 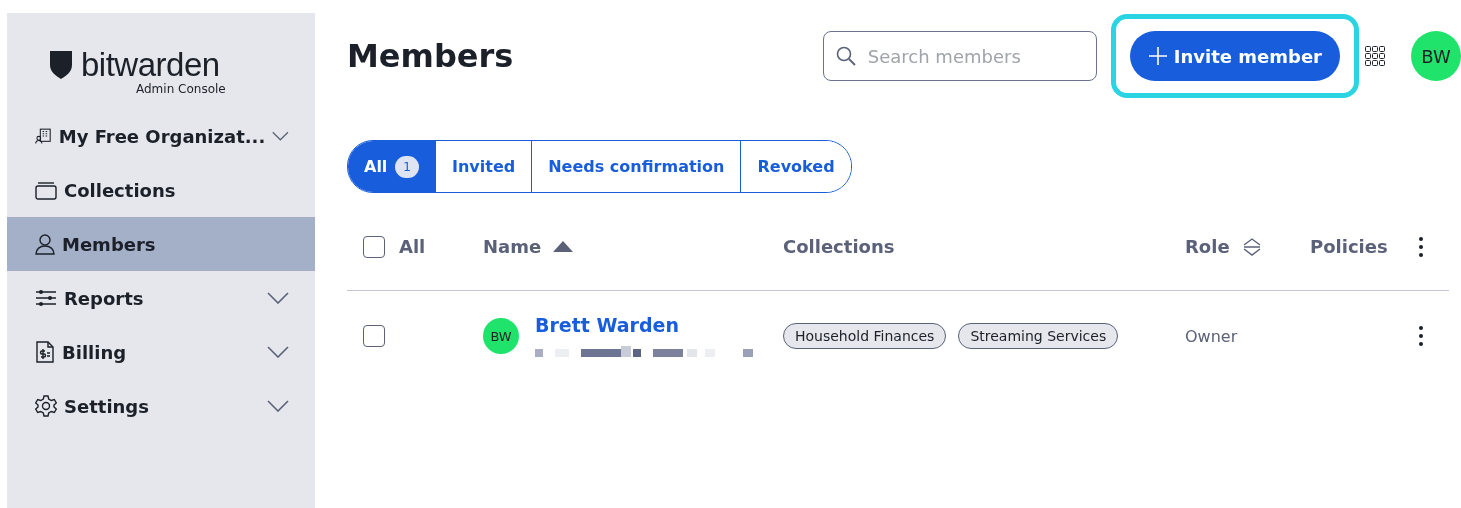 I want to click on select-all-checkbox, so click(x=374, y=246).